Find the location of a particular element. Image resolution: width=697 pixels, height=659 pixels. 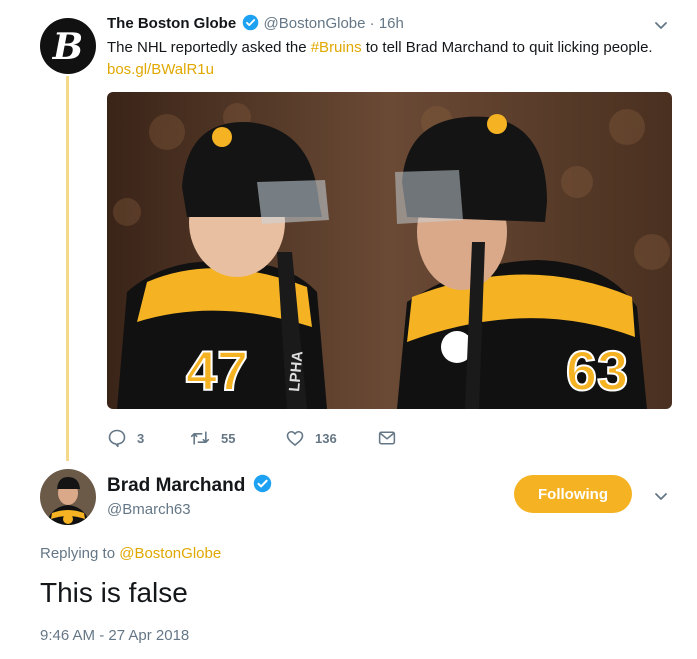

author-name: Brad Marchand is located at coordinates (176, 485).